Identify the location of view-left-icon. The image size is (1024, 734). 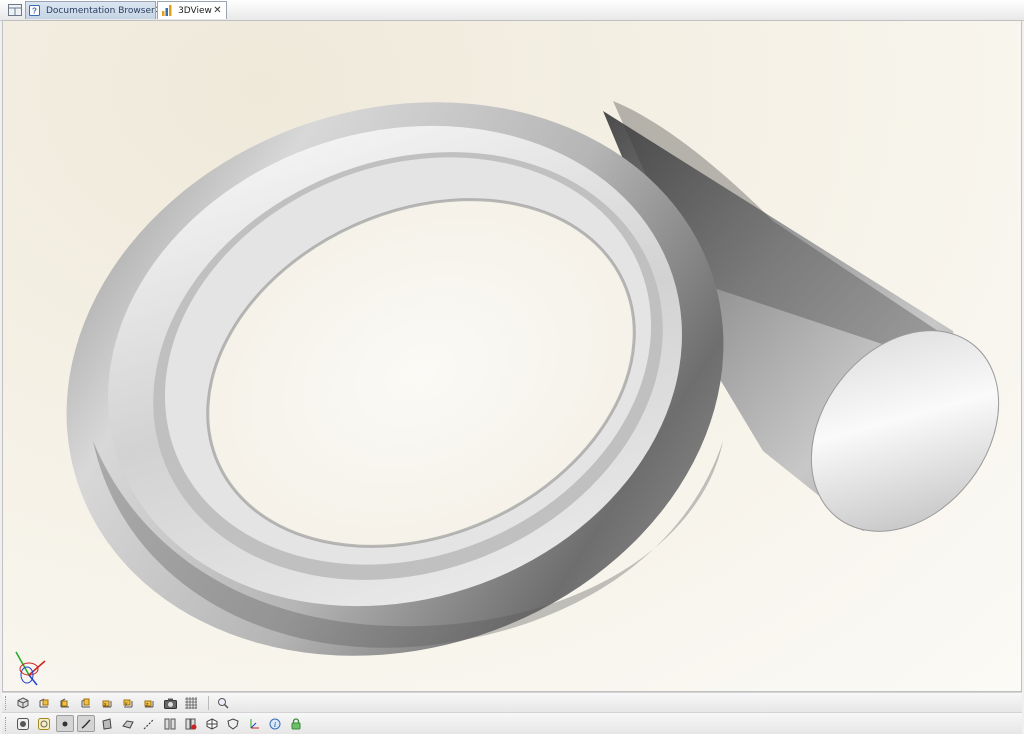
(86, 703).